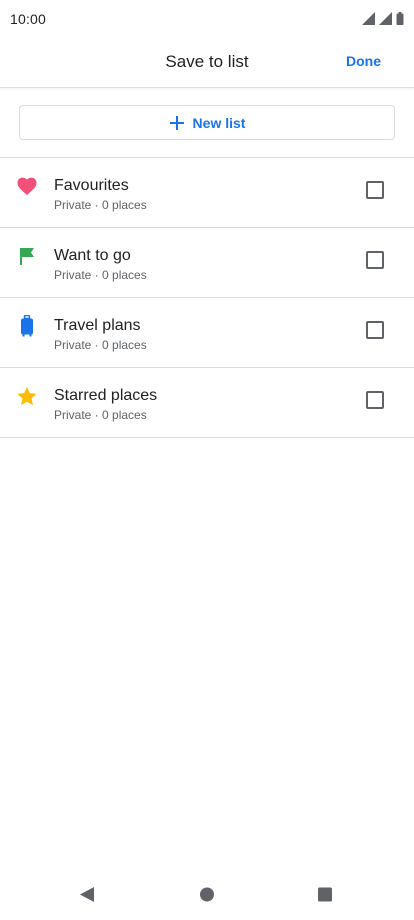 The image size is (414, 920). Describe the element at coordinates (91, 185) in the screenshot. I see `list-item-title: Favourites` at that location.